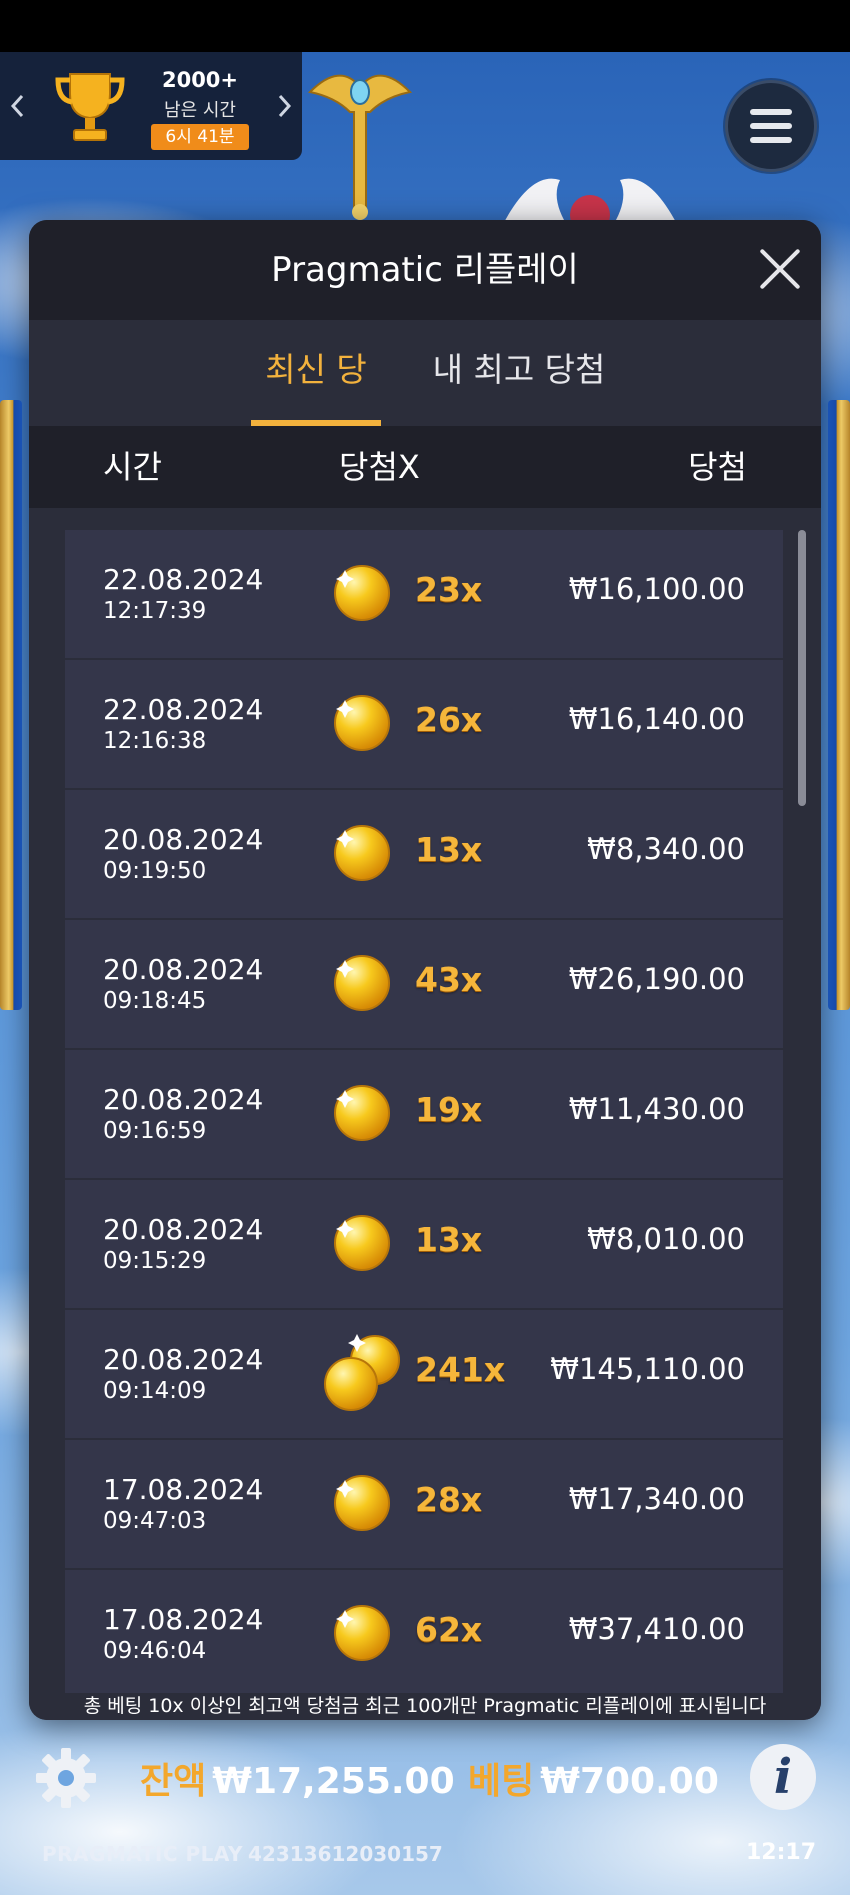  I want to click on row-multiplier: 19x, so click(449, 1109).